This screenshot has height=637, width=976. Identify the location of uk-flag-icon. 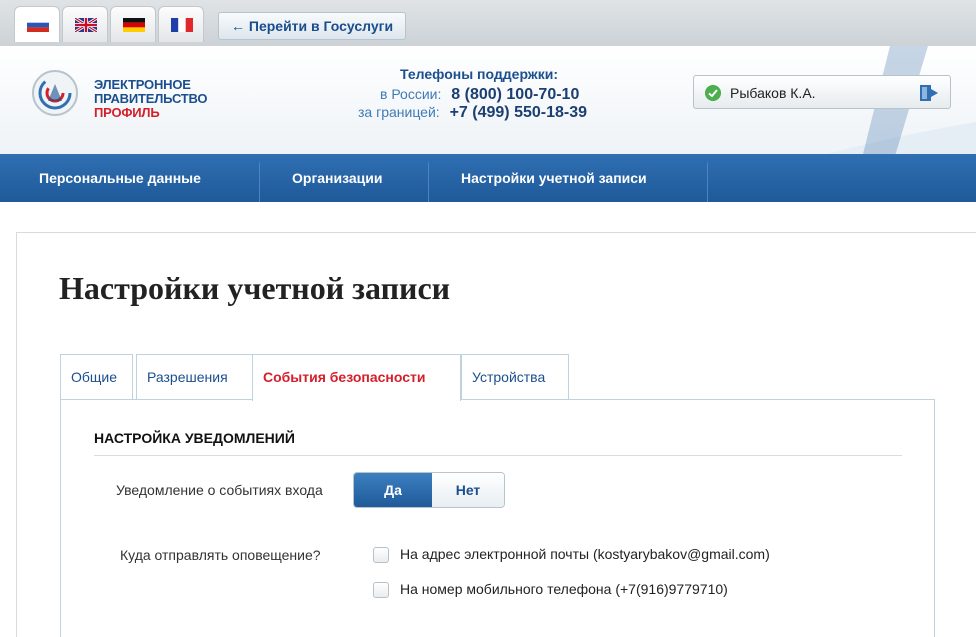
(86, 25).